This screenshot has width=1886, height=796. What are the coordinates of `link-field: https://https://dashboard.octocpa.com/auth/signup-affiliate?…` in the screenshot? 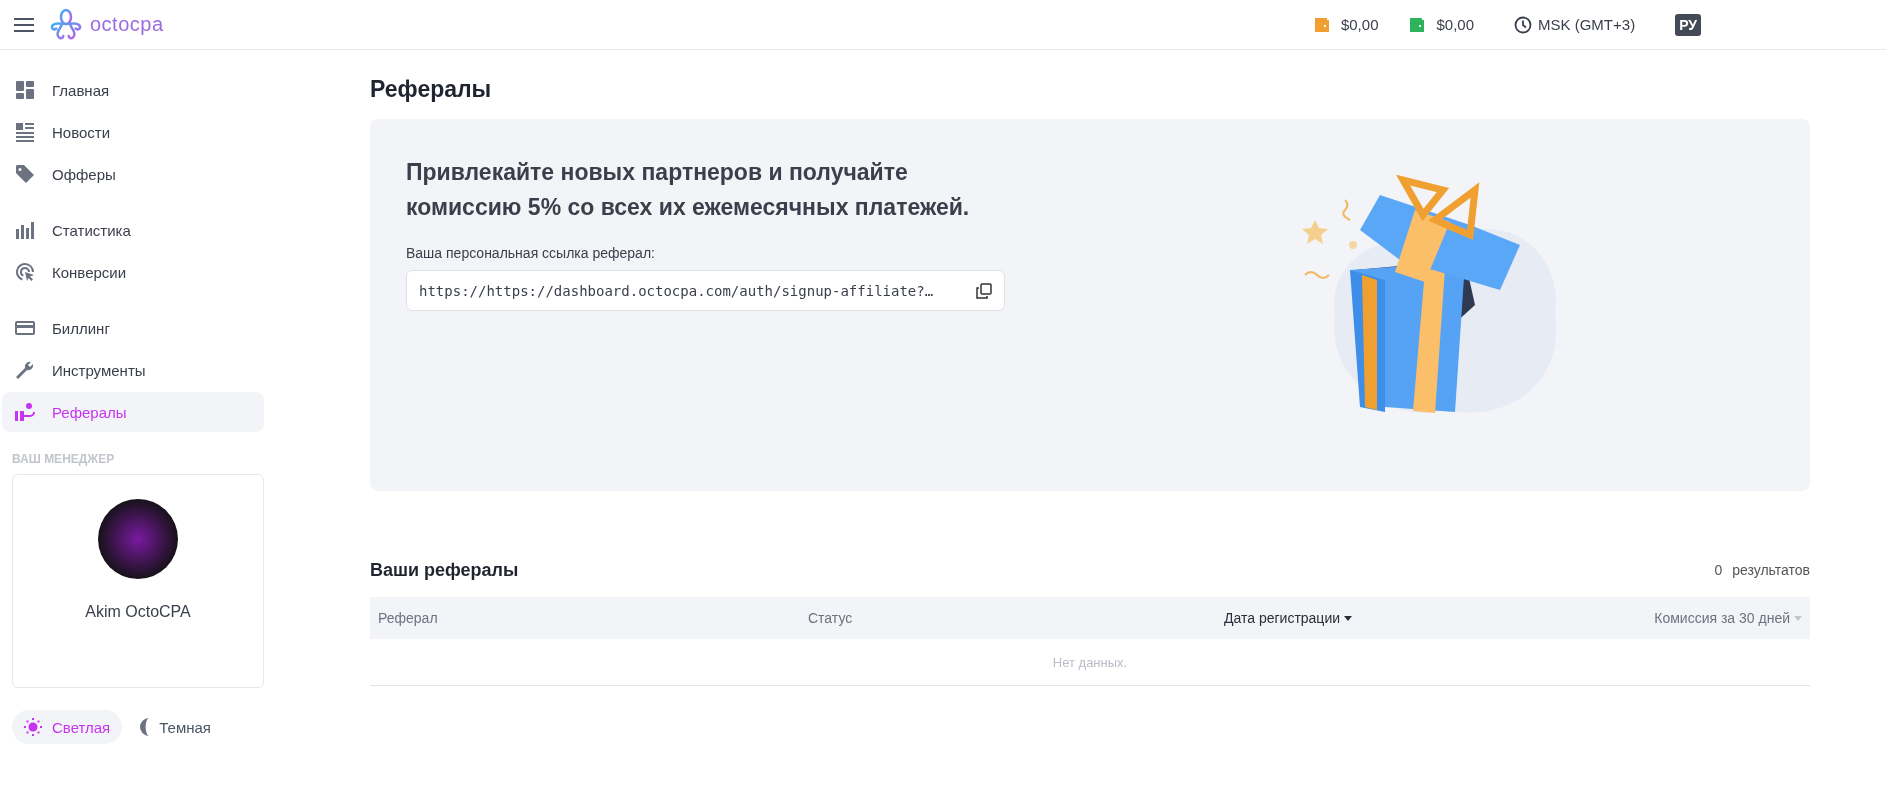 It's located at (705, 290).